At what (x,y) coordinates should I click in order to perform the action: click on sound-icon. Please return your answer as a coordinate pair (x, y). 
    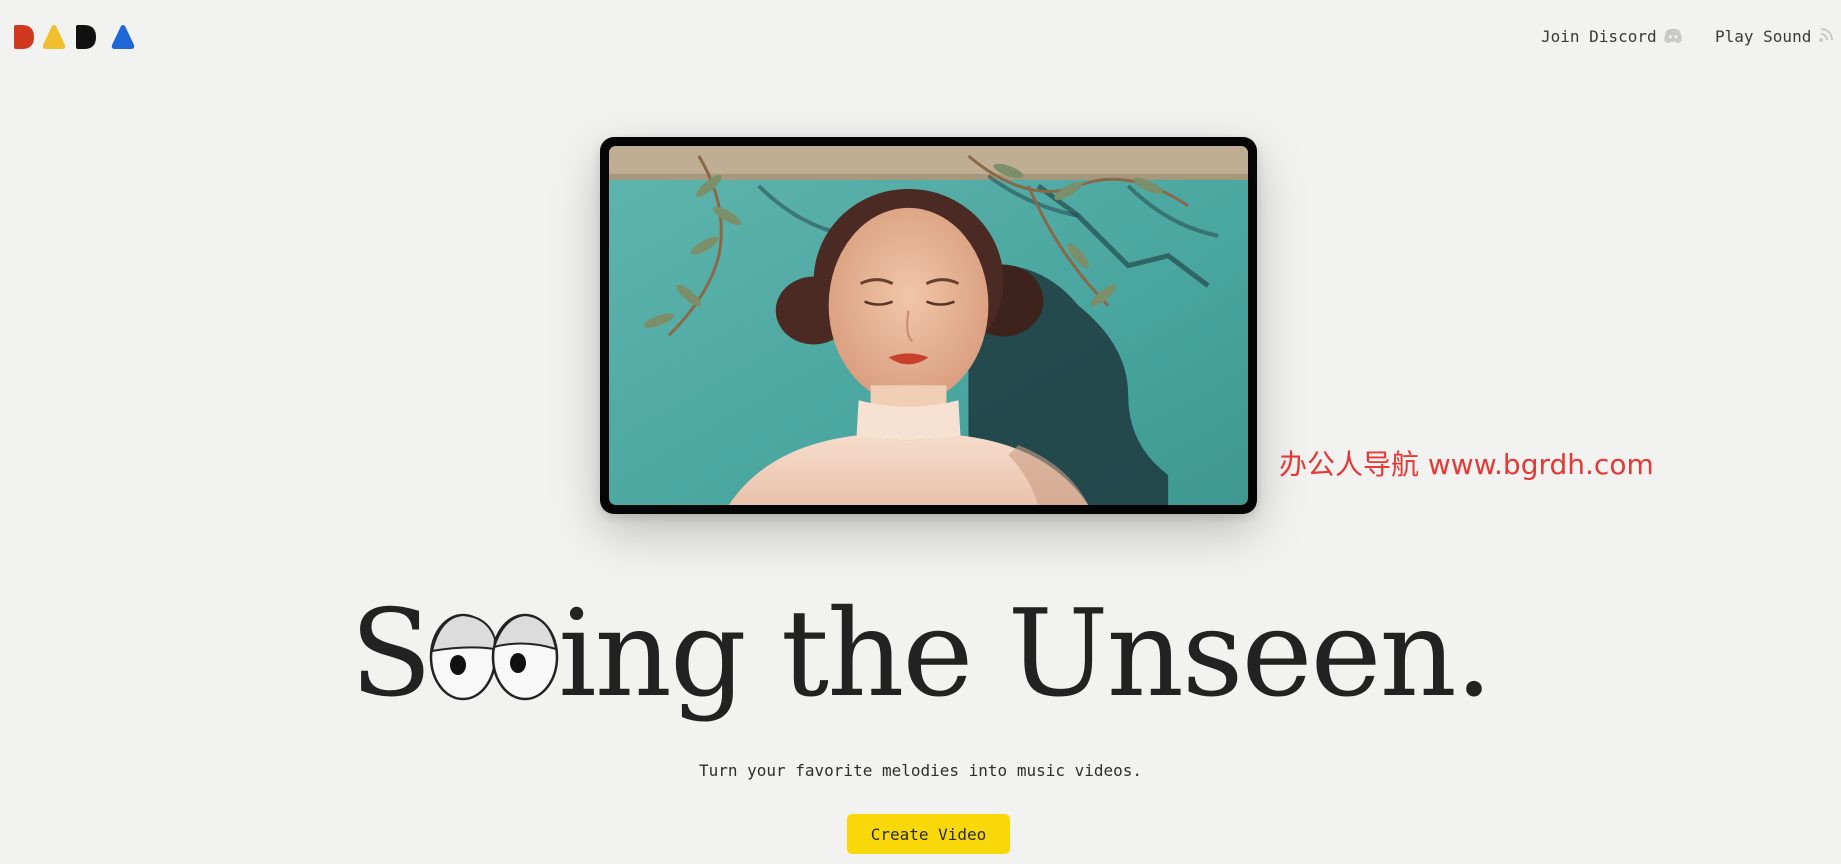
    Looking at the image, I should click on (1826, 35).